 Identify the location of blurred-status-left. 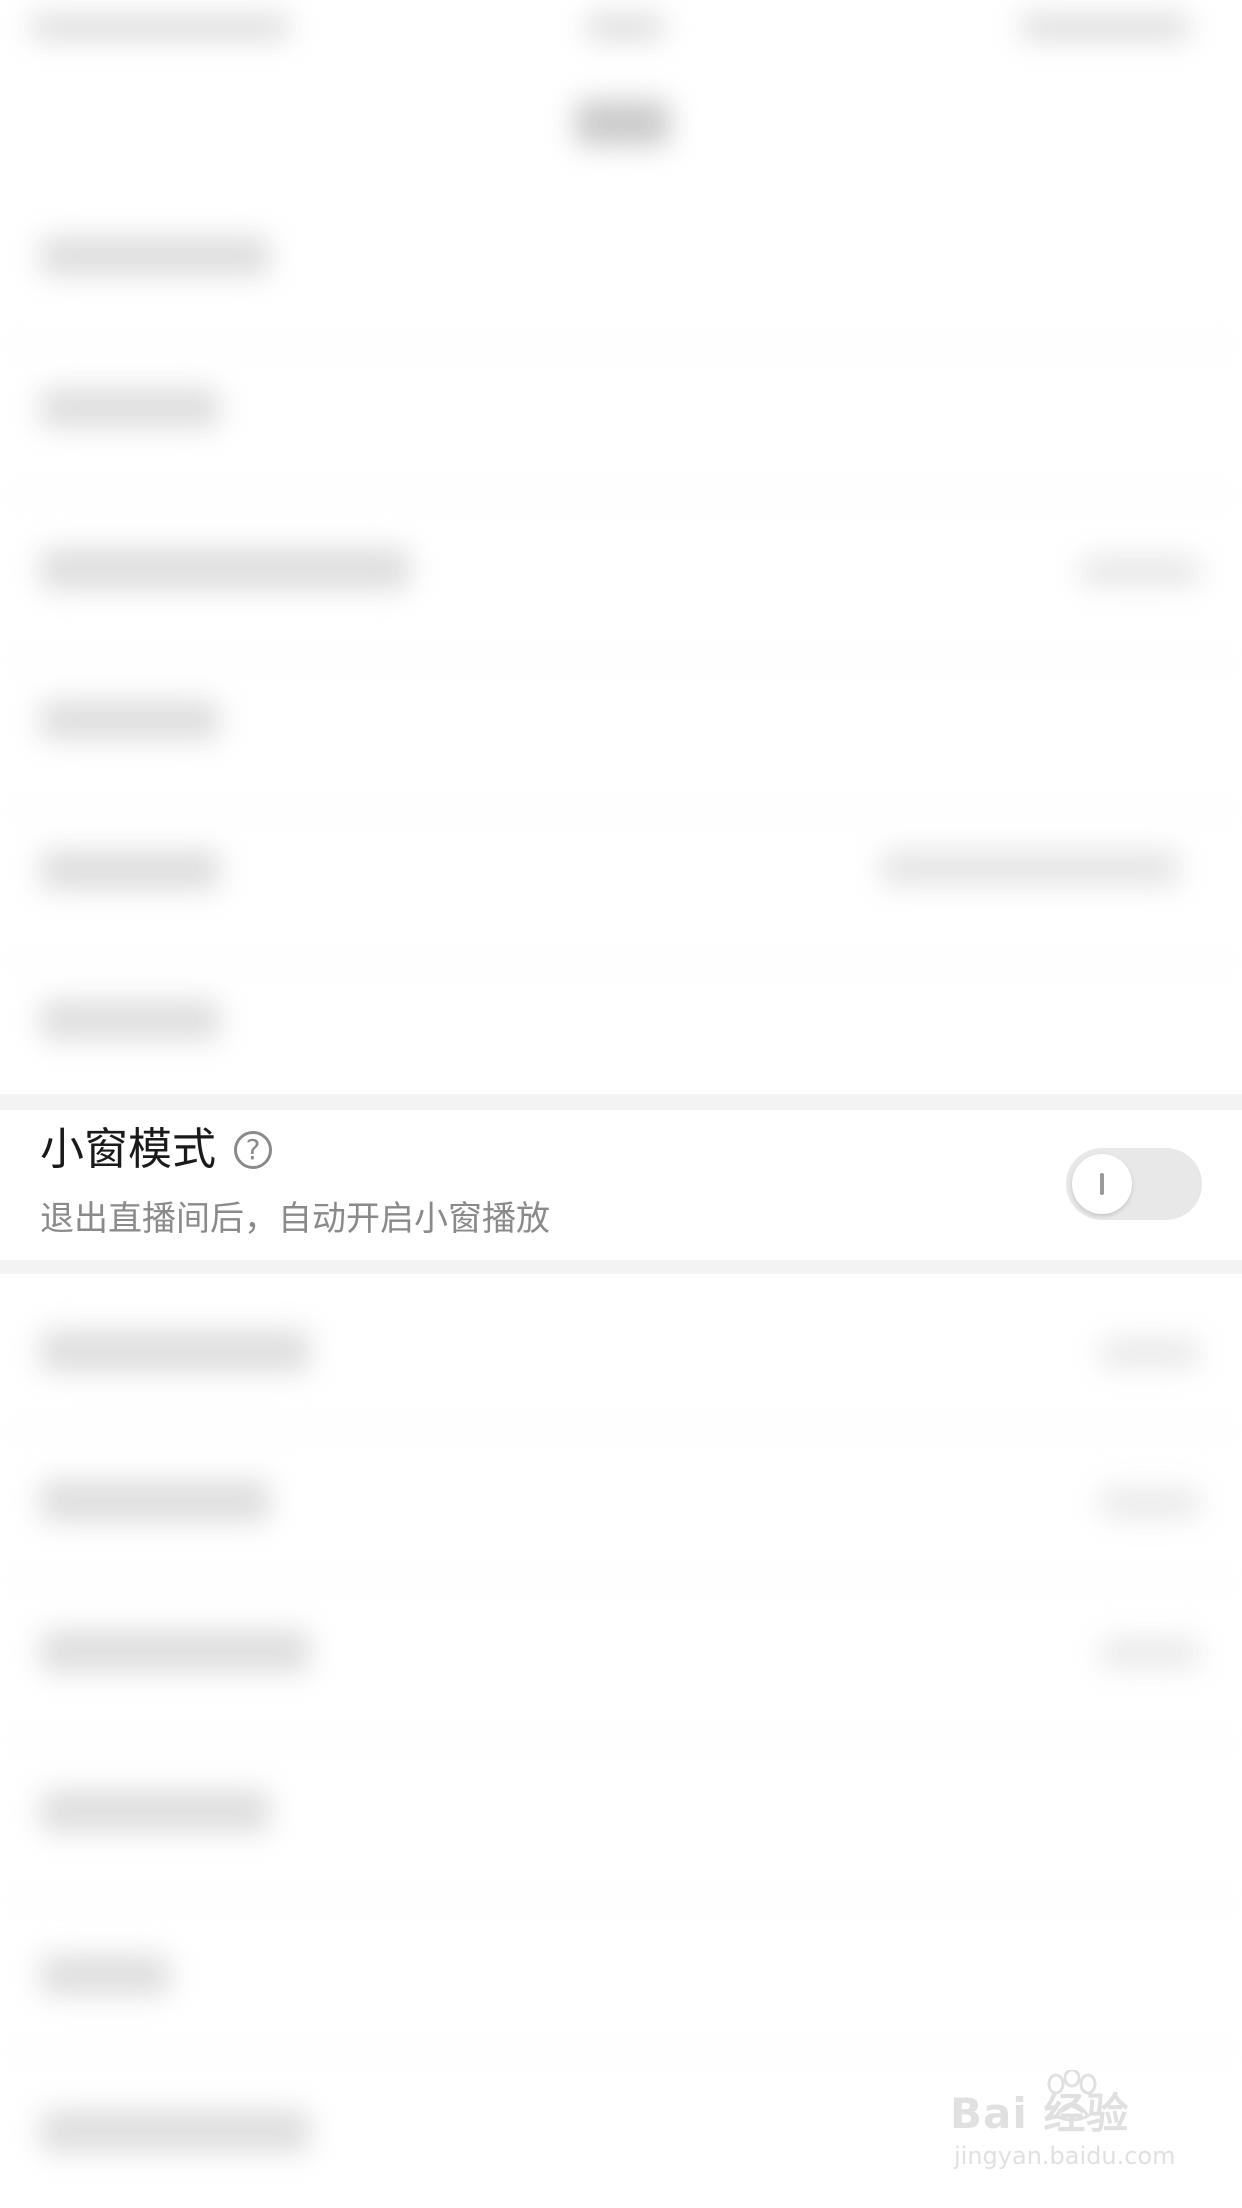
(160, 27).